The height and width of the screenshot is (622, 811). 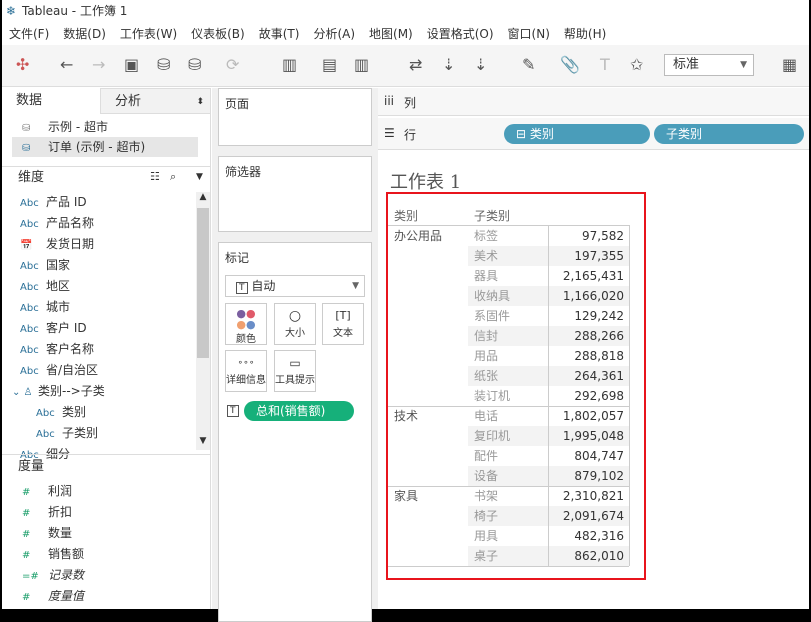 I want to click on filters-shelf: 筛选器, so click(x=295, y=194).